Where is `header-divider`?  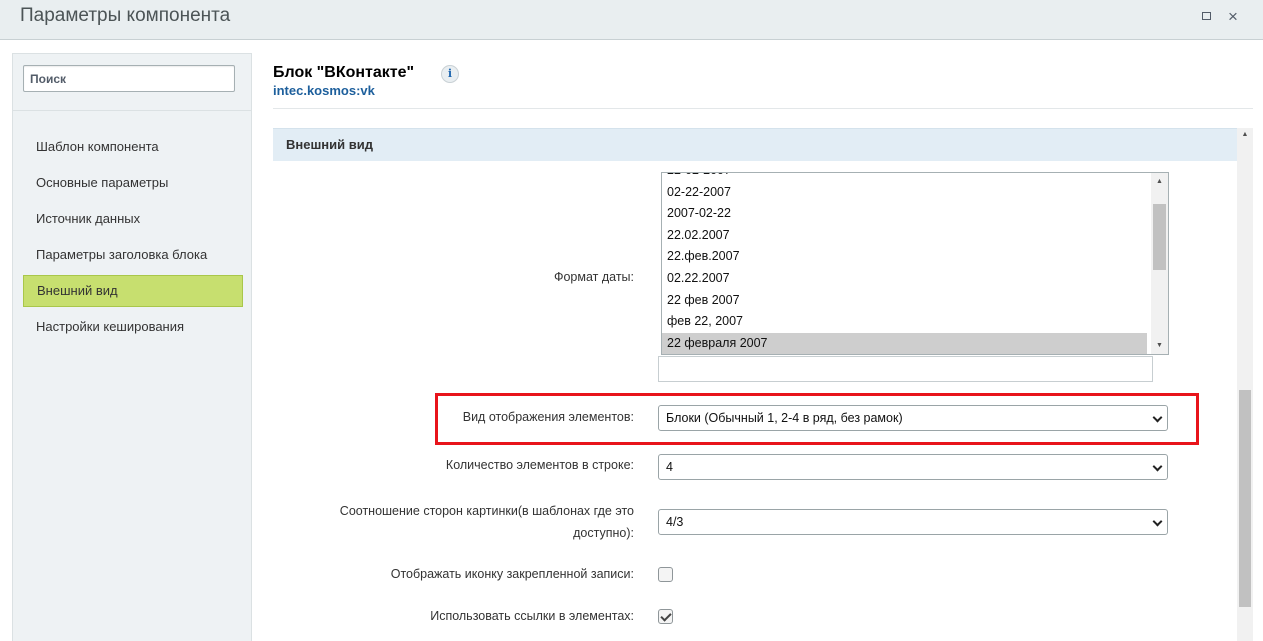 header-divider is located at coordinates (763, 108).